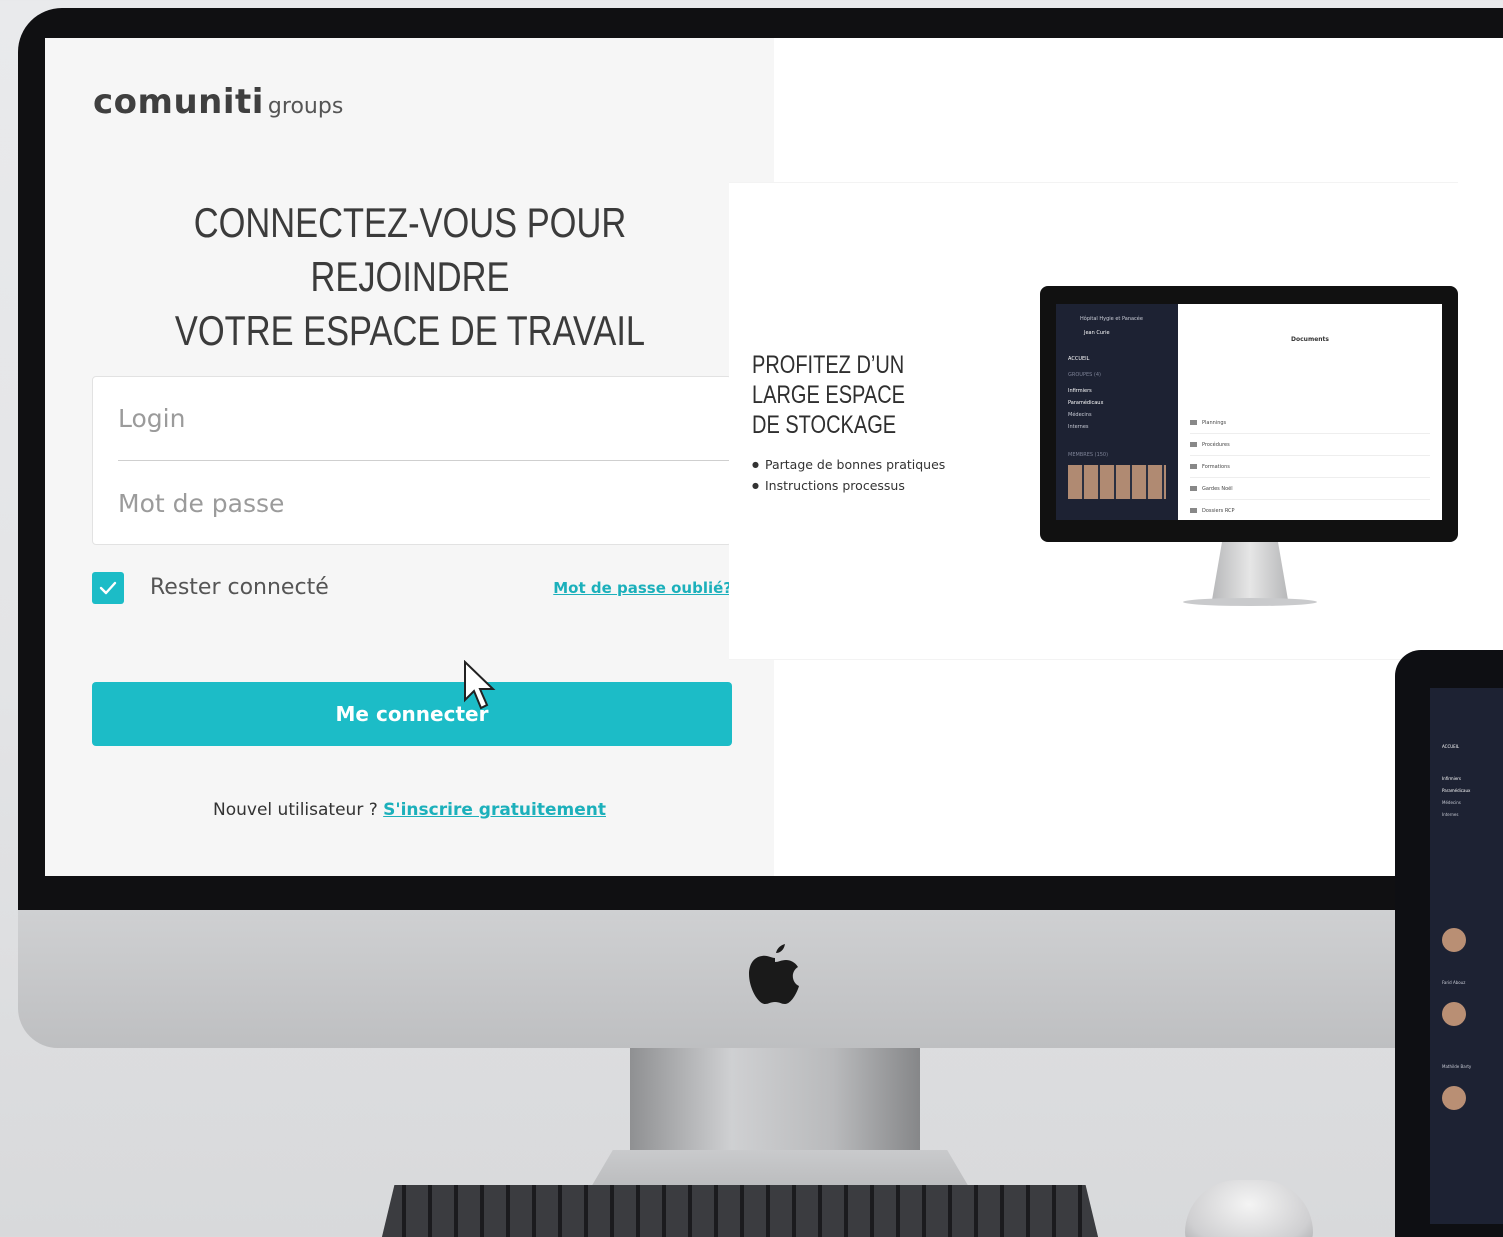  Describe the element at coordinates (1250, 602) in the screenshot. I see `mini-monitor-foot` at that location.